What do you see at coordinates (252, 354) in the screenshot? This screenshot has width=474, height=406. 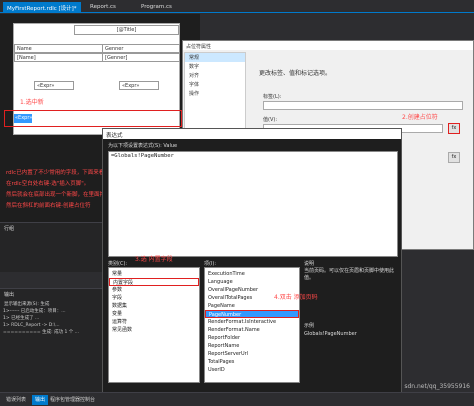 I see `item-entry: ReportServerUrl` at bounding box center [252, 354].